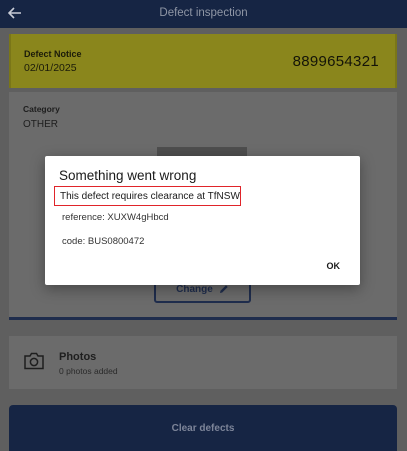 This screenshot has height=451, width=407. Describe the element at coordinates (103, 241) in the screenshot. I see `dialog-code: code: BUS0800472` at that location.